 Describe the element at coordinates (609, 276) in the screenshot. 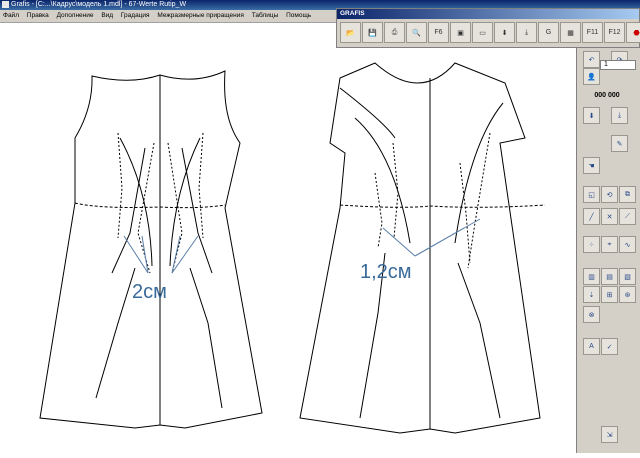

I see `pattern2-icon: ▤` at that location.